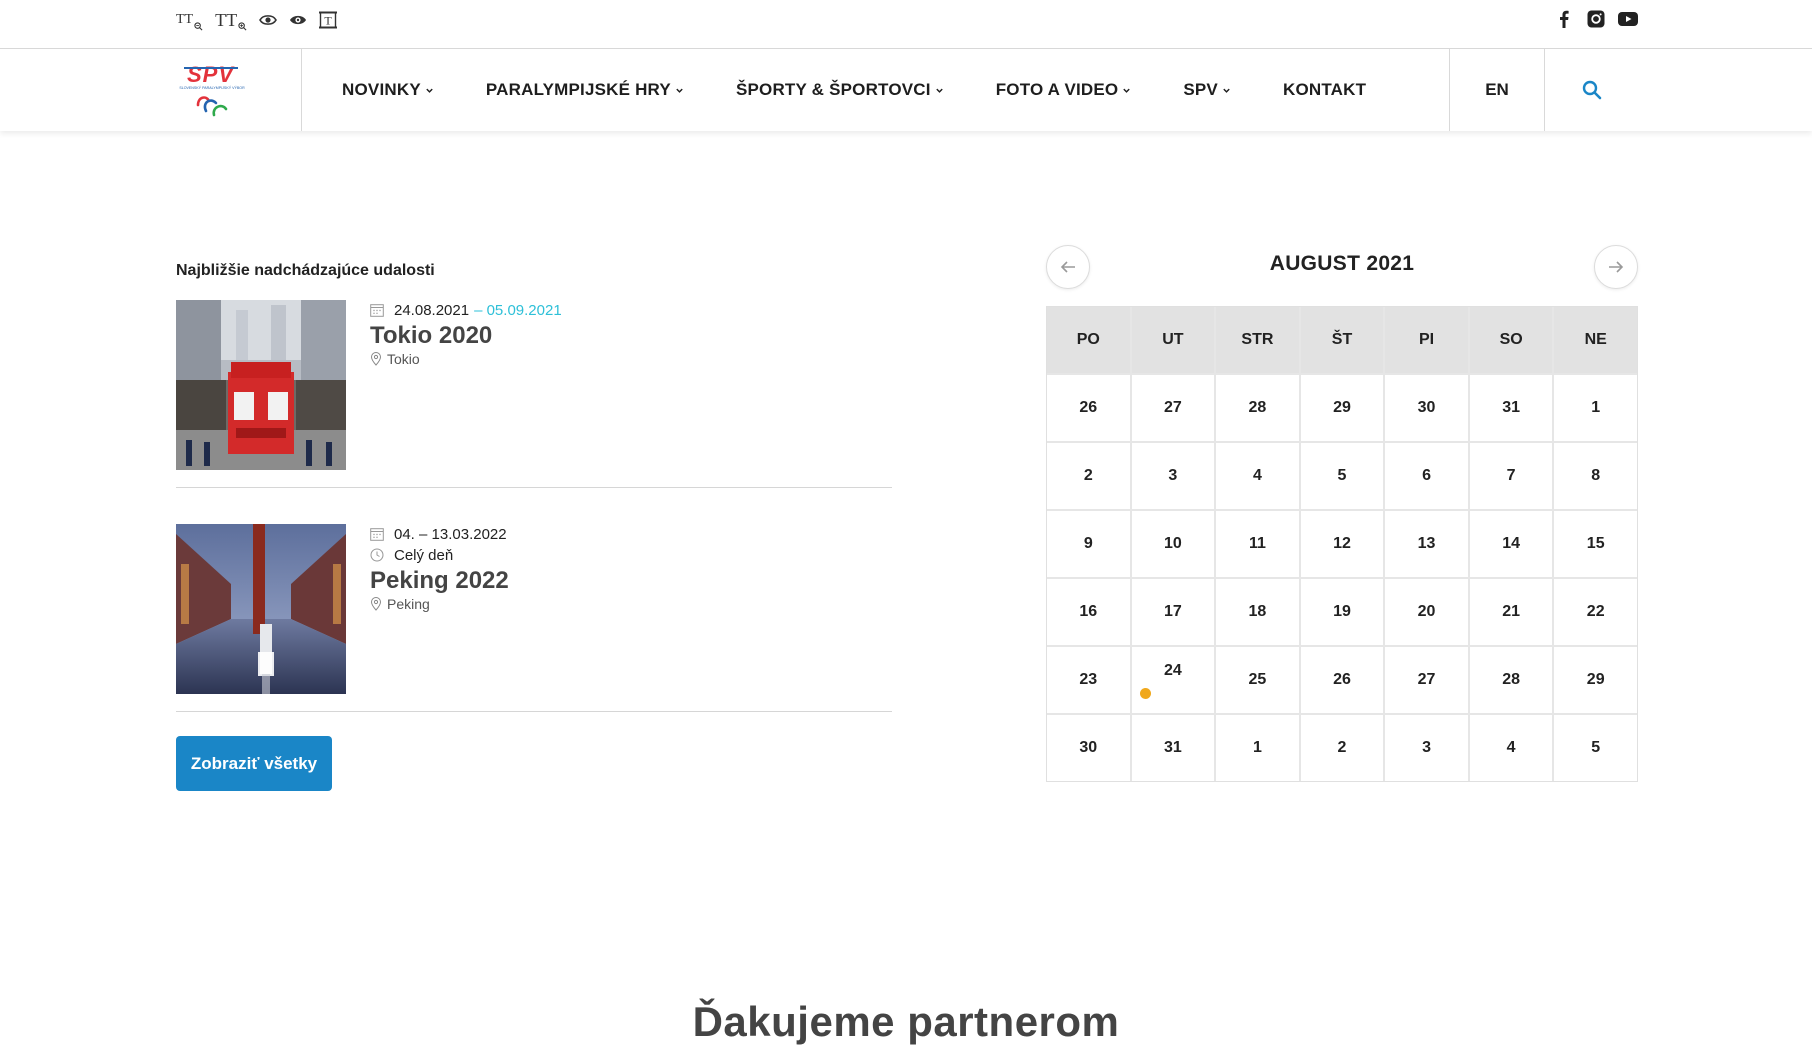 This screenshot has width=1812, height=1064. Describe the element at coordinates (298, 20) in the screenshot. I see `high-contrast-button` at that location.